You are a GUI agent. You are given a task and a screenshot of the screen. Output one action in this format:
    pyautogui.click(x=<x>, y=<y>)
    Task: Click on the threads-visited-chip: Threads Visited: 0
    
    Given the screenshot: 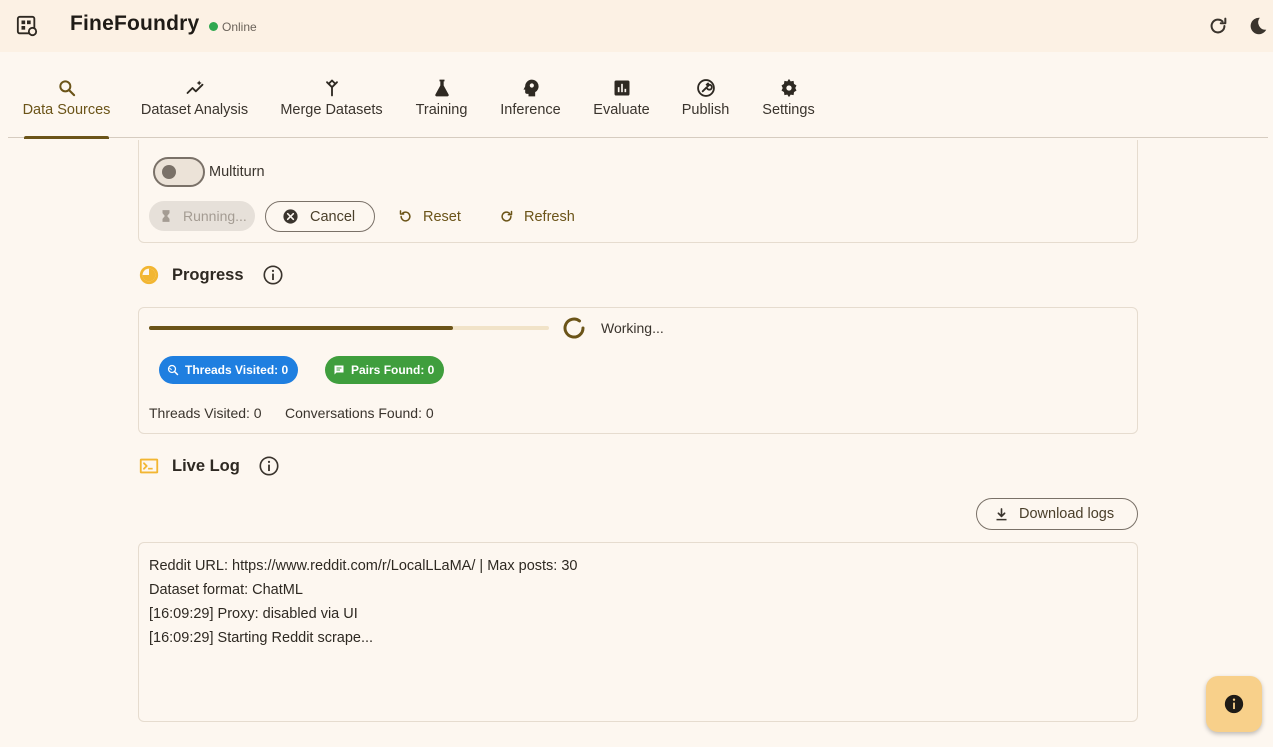 What is the action you would take?
    pyautogui.click(x=229, y=370)
    